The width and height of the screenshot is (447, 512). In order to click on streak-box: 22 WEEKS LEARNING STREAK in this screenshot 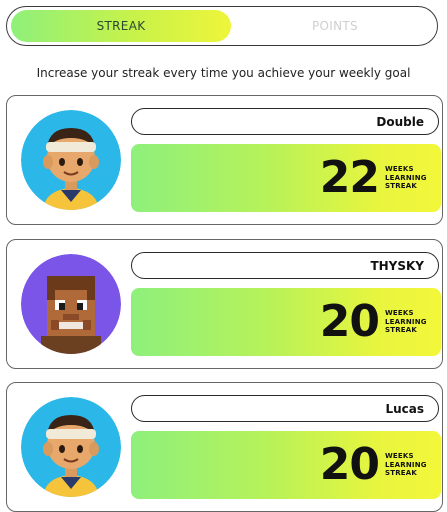, I will do `click(286, 178)`.